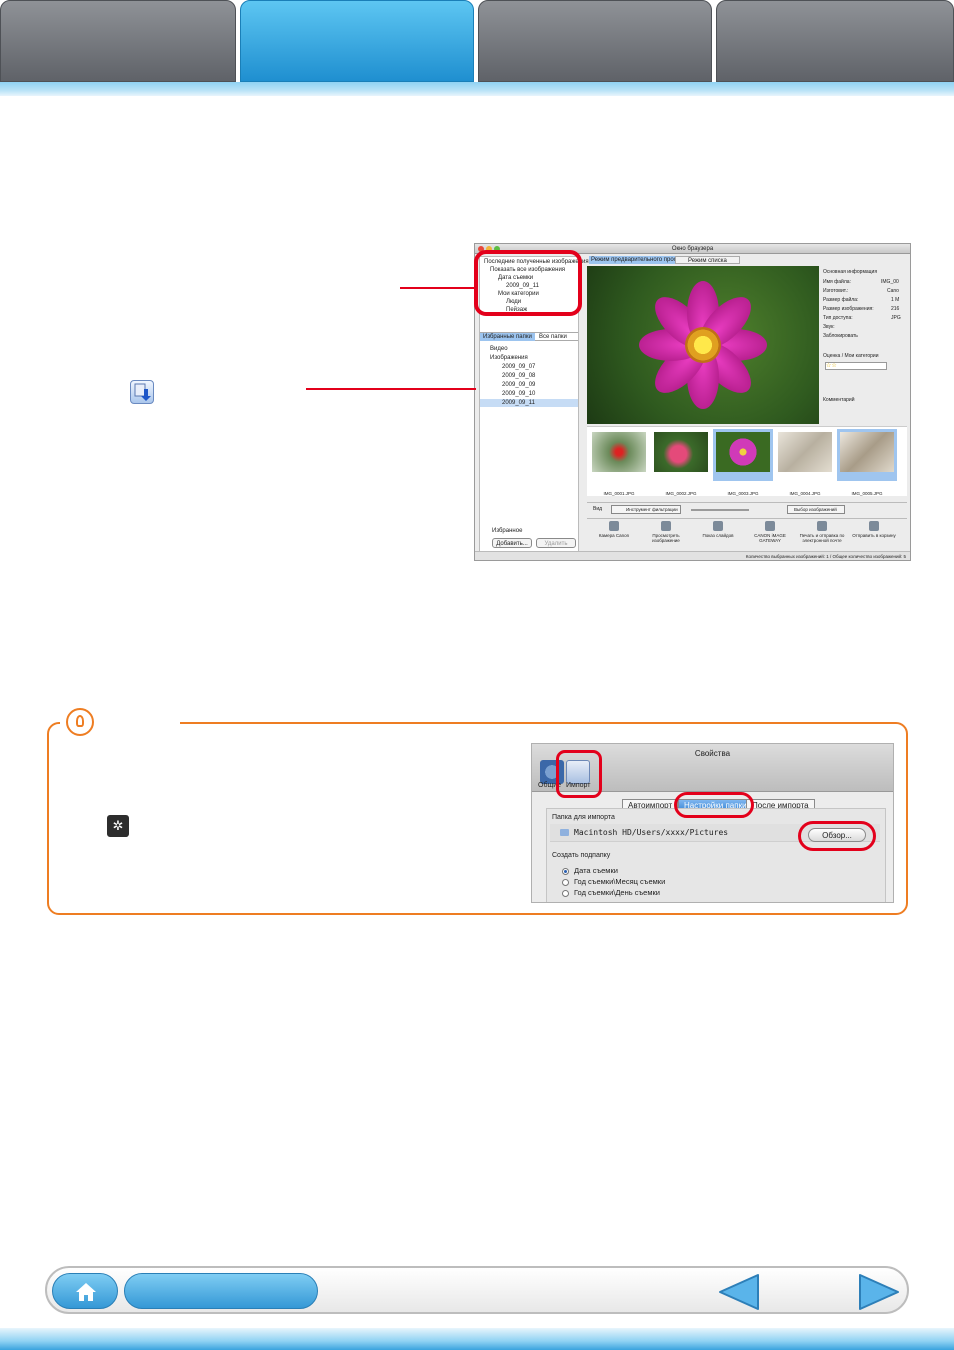  Describe the element at coordinates (895, 300) in the screenshot. I see `info-value-filesize: 1 M` at that location.